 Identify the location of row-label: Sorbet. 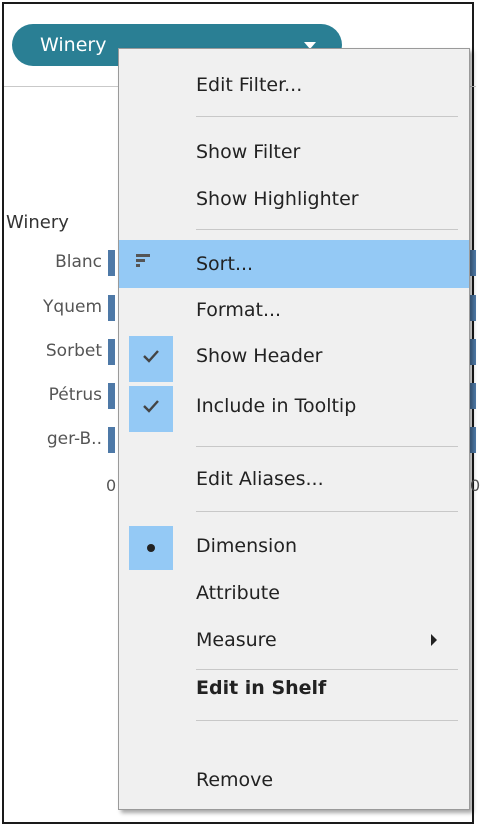
(53, 351).